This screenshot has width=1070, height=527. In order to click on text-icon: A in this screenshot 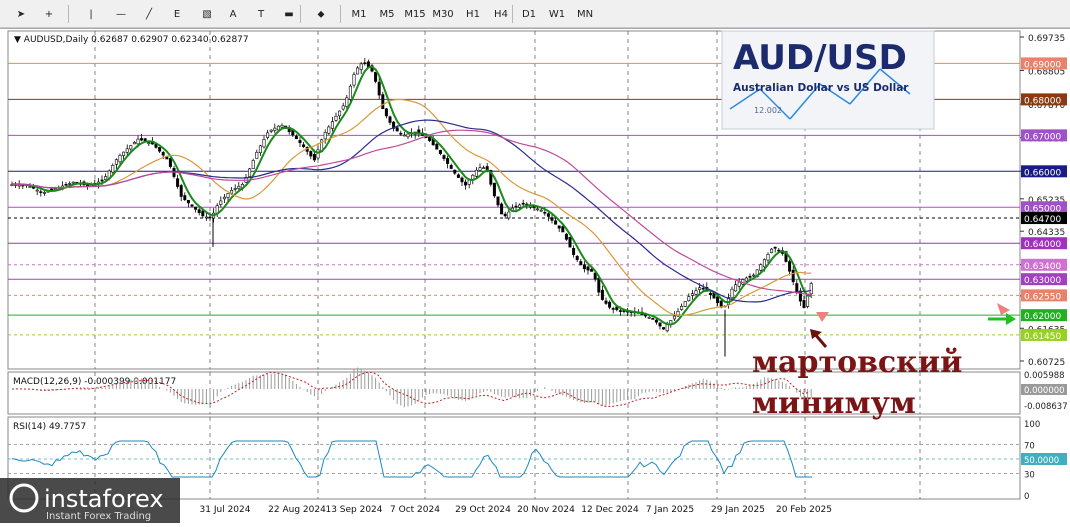, I will do `click(233, 14)`.